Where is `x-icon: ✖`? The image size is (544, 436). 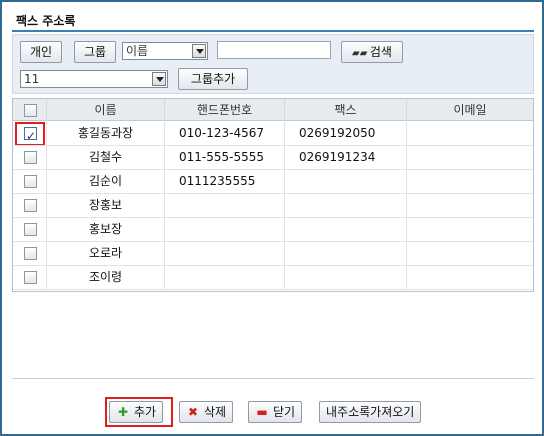
x-icon: ✖ is located at coordinates (193, 412).